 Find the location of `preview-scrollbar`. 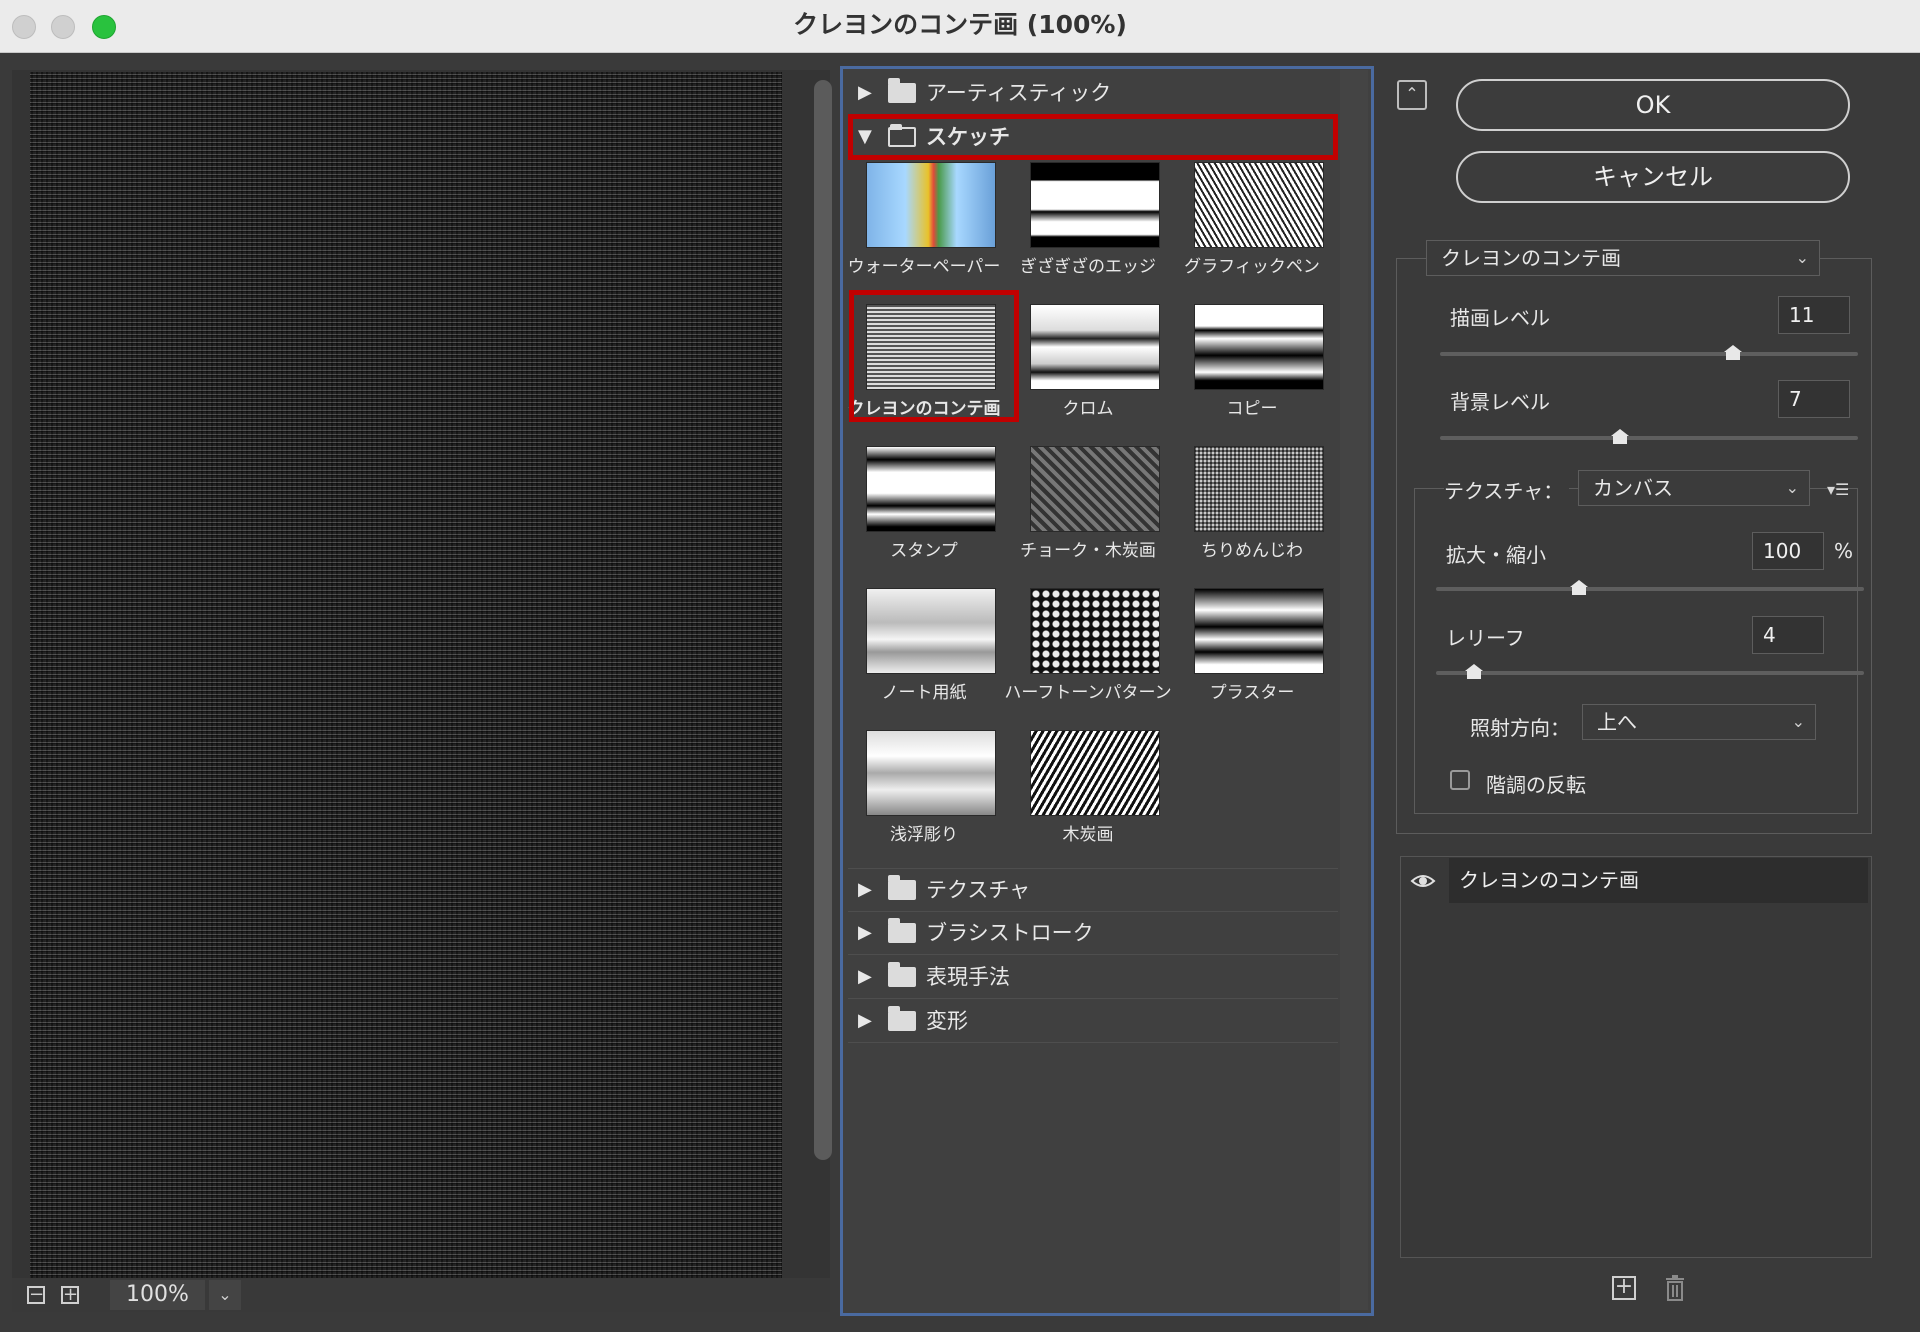

preview-scrollbar is located at coordinates (823, 620).